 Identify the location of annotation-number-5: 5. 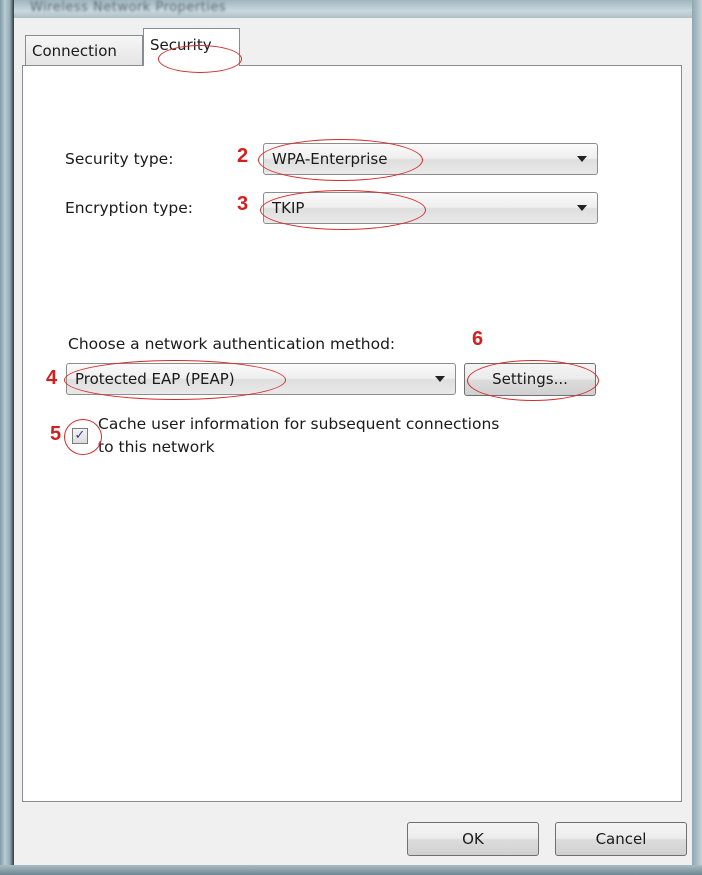
(56, 434).